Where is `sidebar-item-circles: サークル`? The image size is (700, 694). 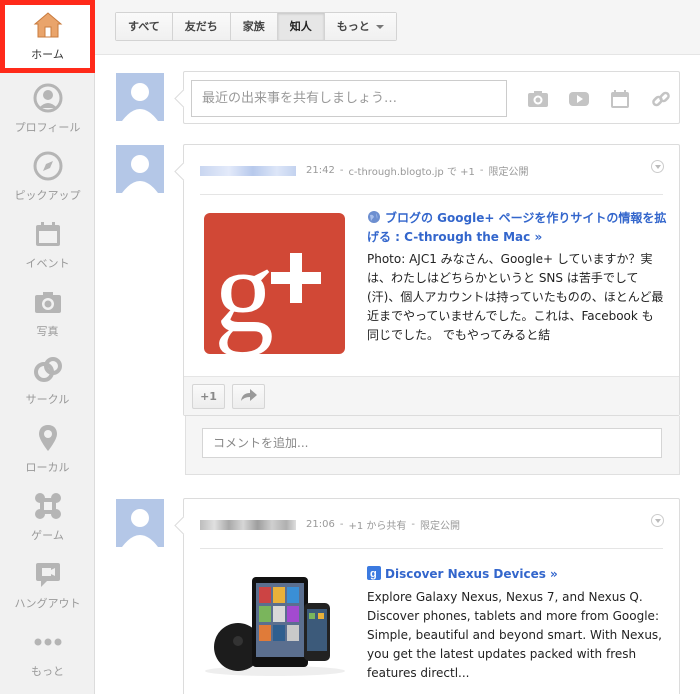
sidebar-item-circles: サークル is located at coordinates (47, 379).